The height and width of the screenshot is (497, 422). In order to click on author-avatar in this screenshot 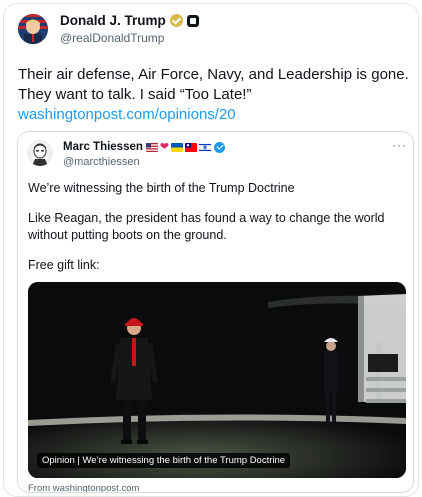, I will do `click(33, 29)`.